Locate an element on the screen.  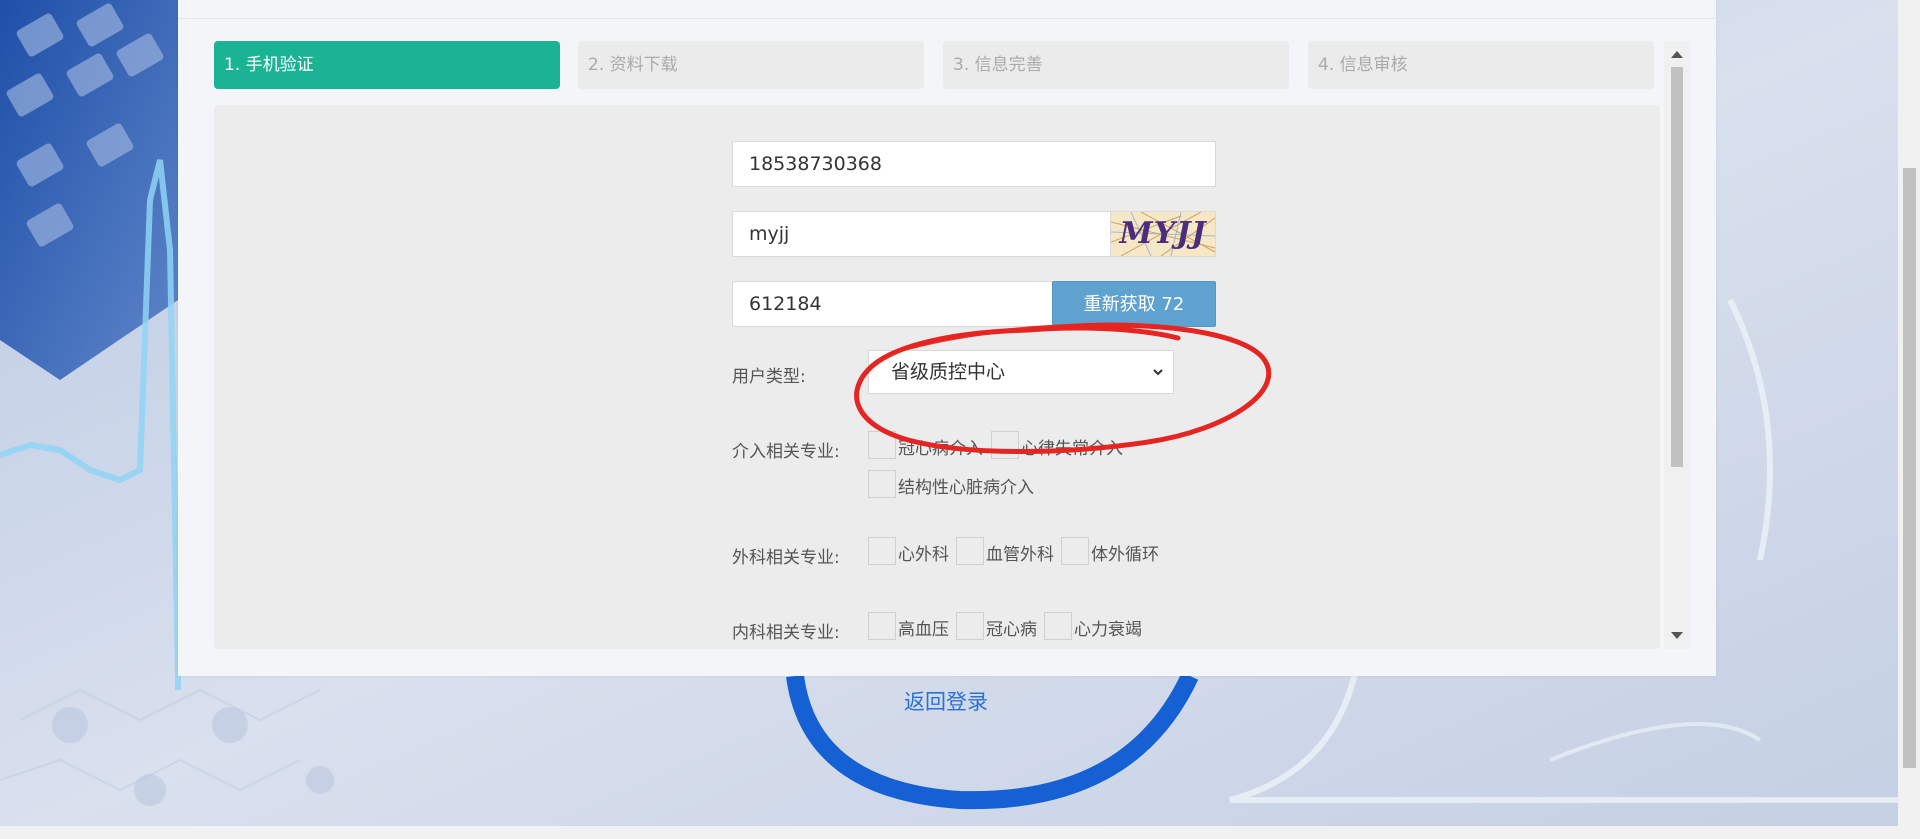
internal-option-2: 心力衰竭 is located at coordinates (1108, 630).